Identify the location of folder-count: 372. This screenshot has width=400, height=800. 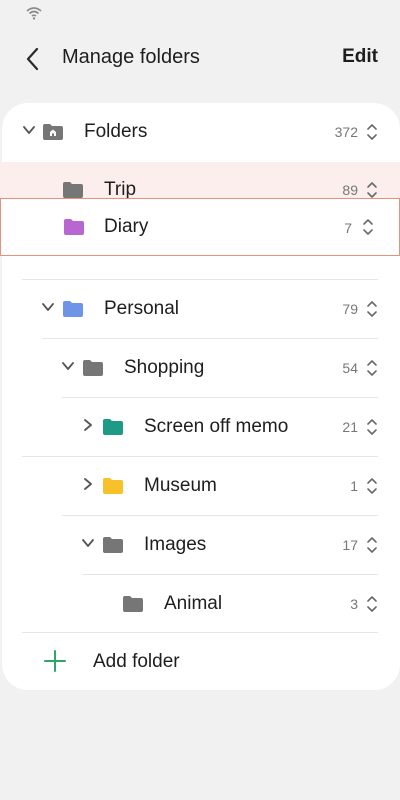
(346, 132).